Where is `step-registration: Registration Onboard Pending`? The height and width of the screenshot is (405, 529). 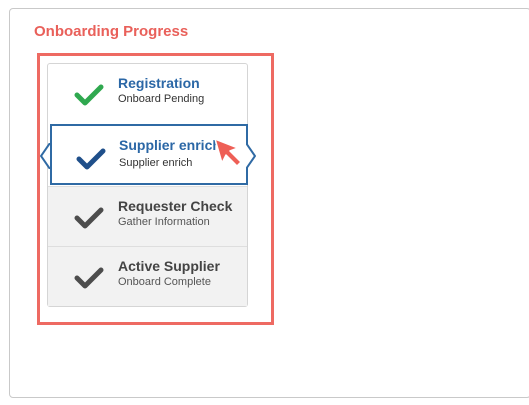
step-registration: Registration Onboard Pending is located at coordinates (147, 94).